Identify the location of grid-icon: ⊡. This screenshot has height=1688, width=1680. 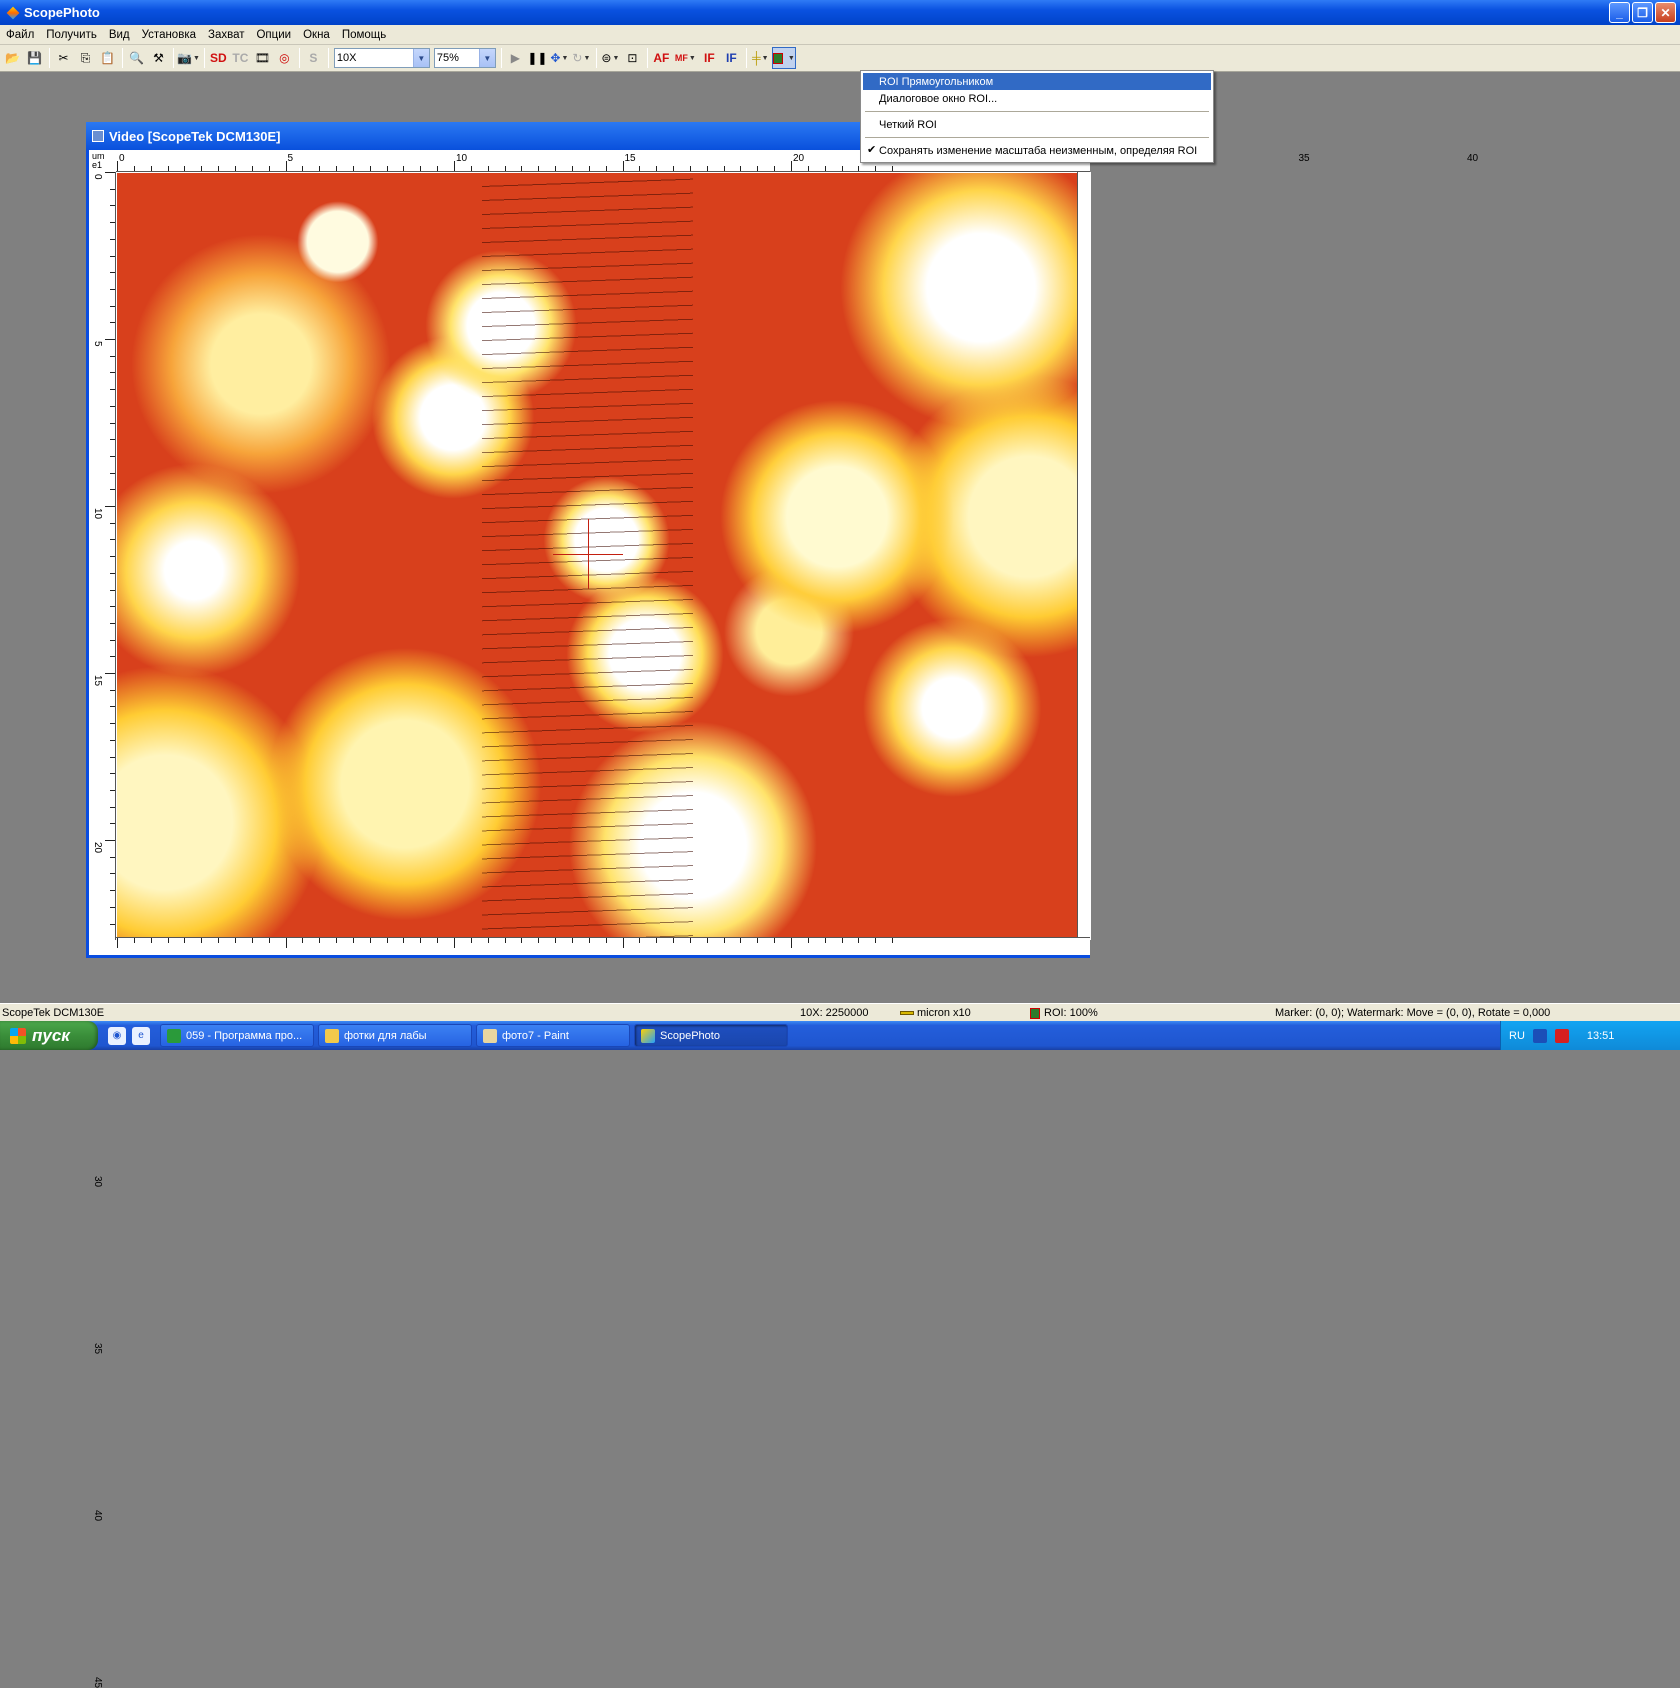
(632, 58).